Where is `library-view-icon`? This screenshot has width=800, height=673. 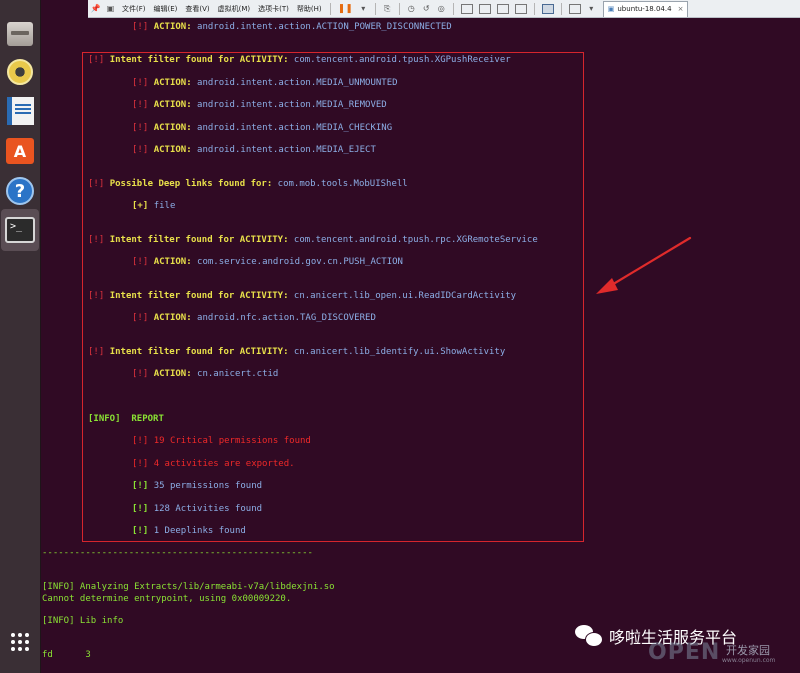 library-view-icon is located at coordinates (466, 8).